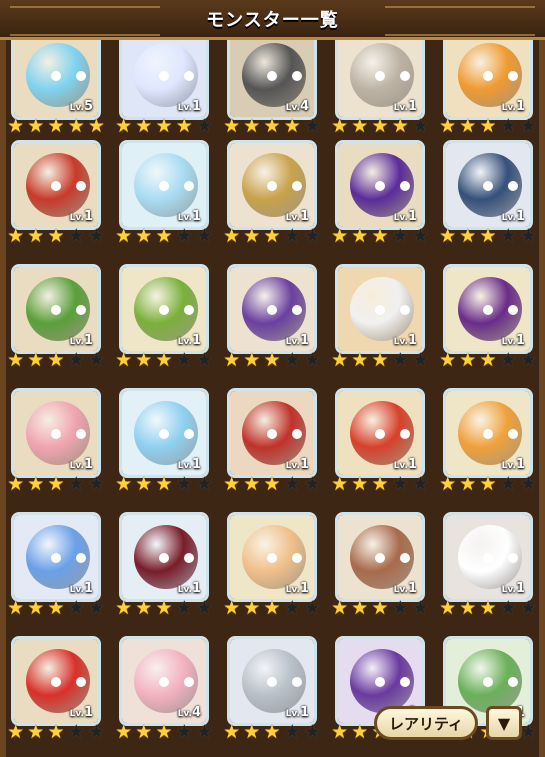 The width and height of the screenshot is (545, 757). I want to click on snowman-icon, so click(490, 557).